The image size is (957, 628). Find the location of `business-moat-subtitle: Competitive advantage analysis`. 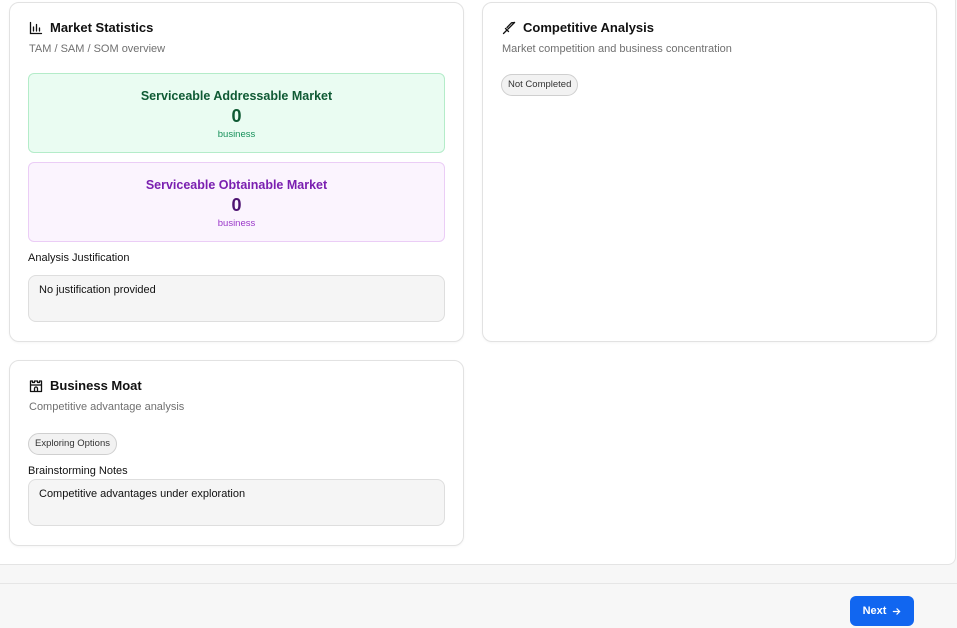

business-moat-subtitle: Competitive advantage analysis is located at coordinates (107, 407).